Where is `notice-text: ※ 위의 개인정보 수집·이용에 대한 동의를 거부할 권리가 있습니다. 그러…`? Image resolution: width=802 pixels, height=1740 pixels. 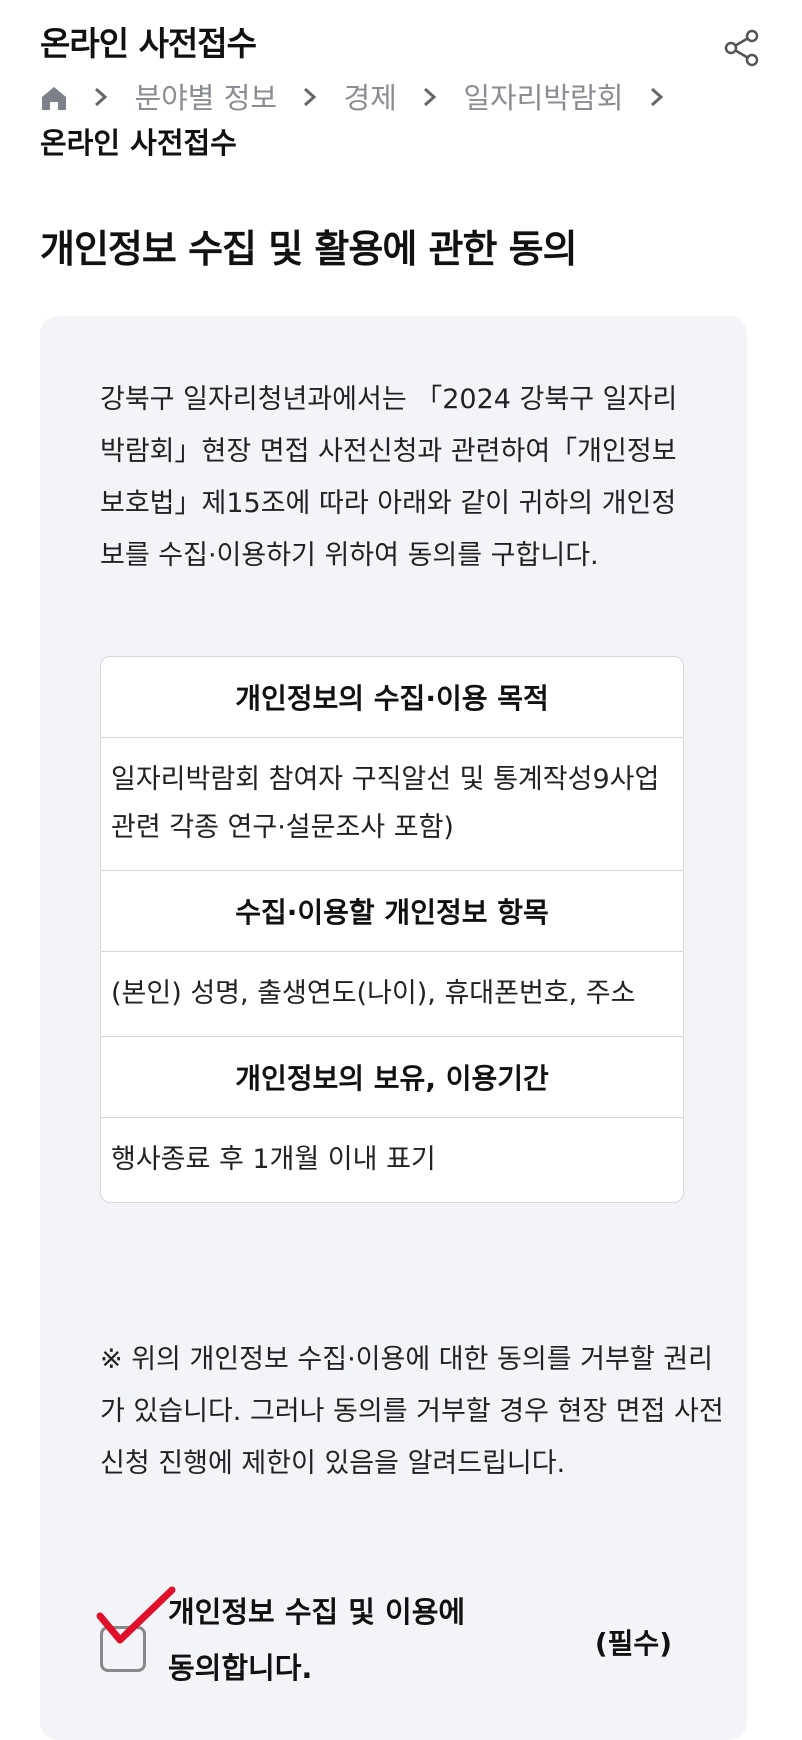
notice-text: ※ 위의 개인정보 수집·이용에 대한 동의를 거부할 권리가 있습니다. 그러… is located at coordinates (412, 1411).